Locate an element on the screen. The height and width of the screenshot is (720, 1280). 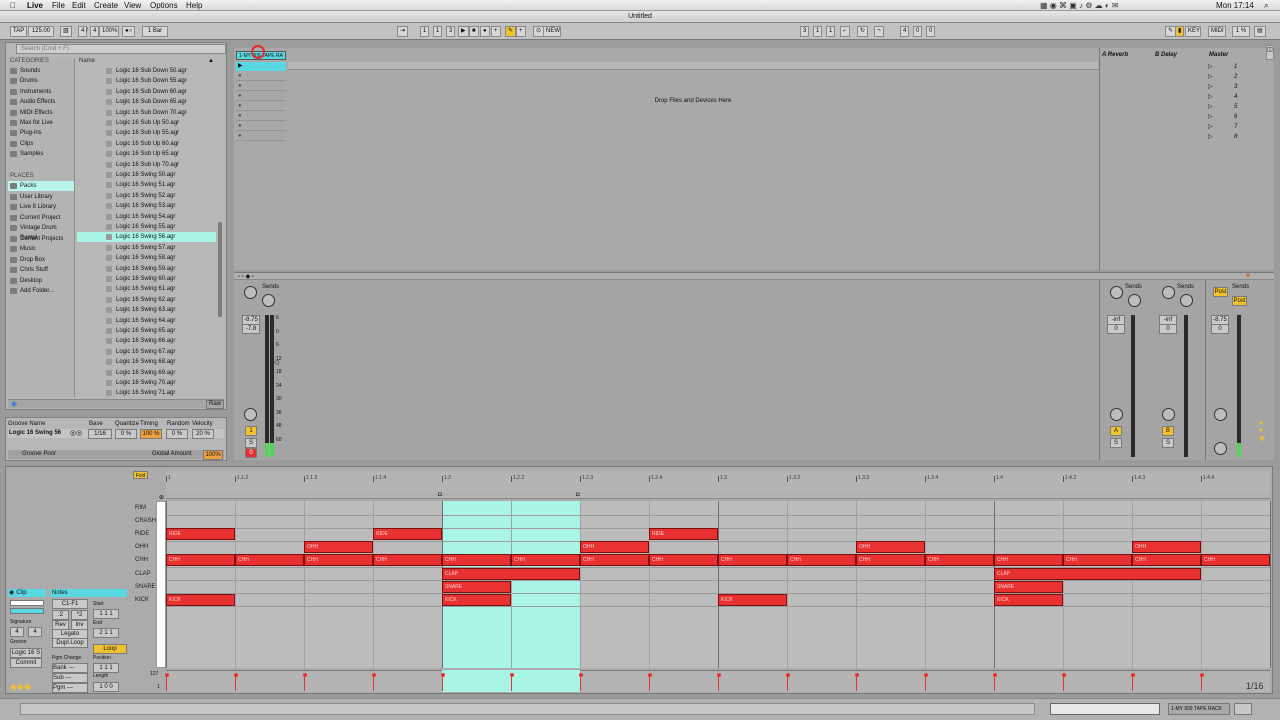
file-item: Logic 16 Sub Up 70.agr is located at coordinates (146, 165).